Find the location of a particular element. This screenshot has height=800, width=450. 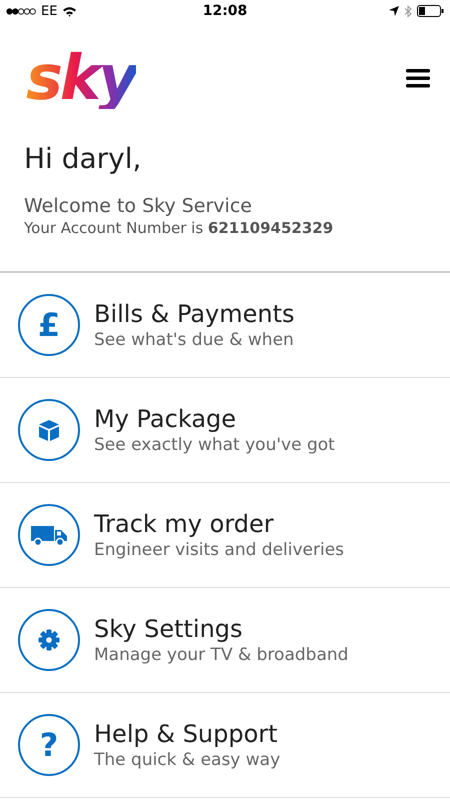

glyph-icon: ? is located at coordinates (49, 745).